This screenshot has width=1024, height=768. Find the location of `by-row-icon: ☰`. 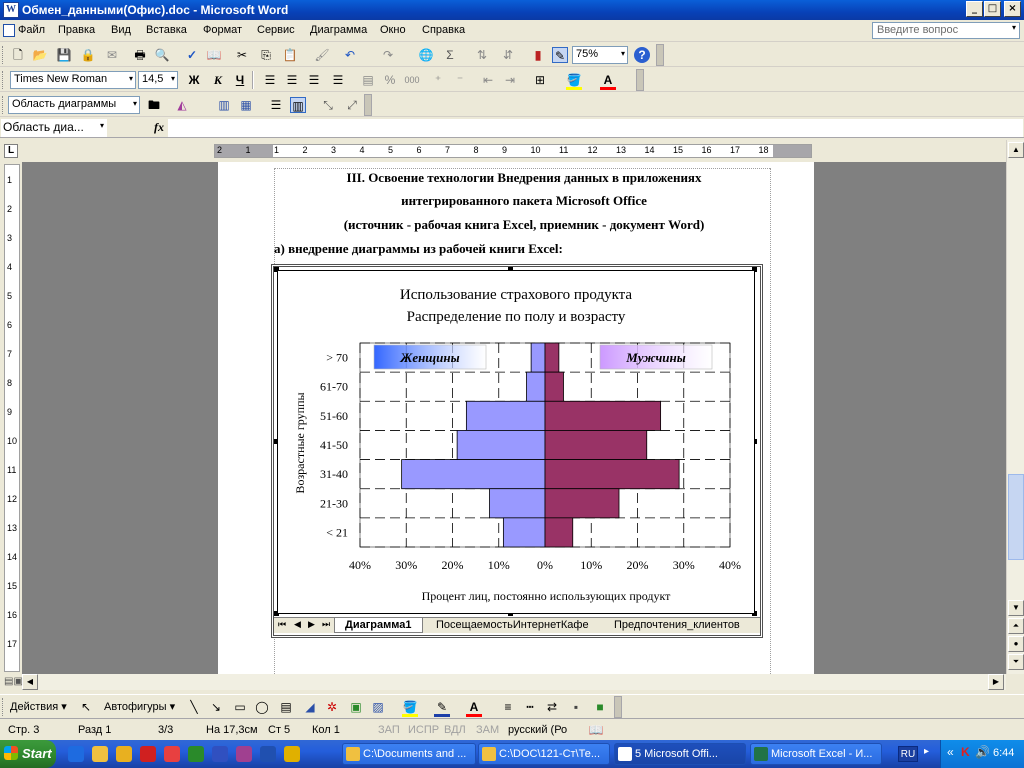

by-row-icon: ☰ is located at coordinates (276, 105).